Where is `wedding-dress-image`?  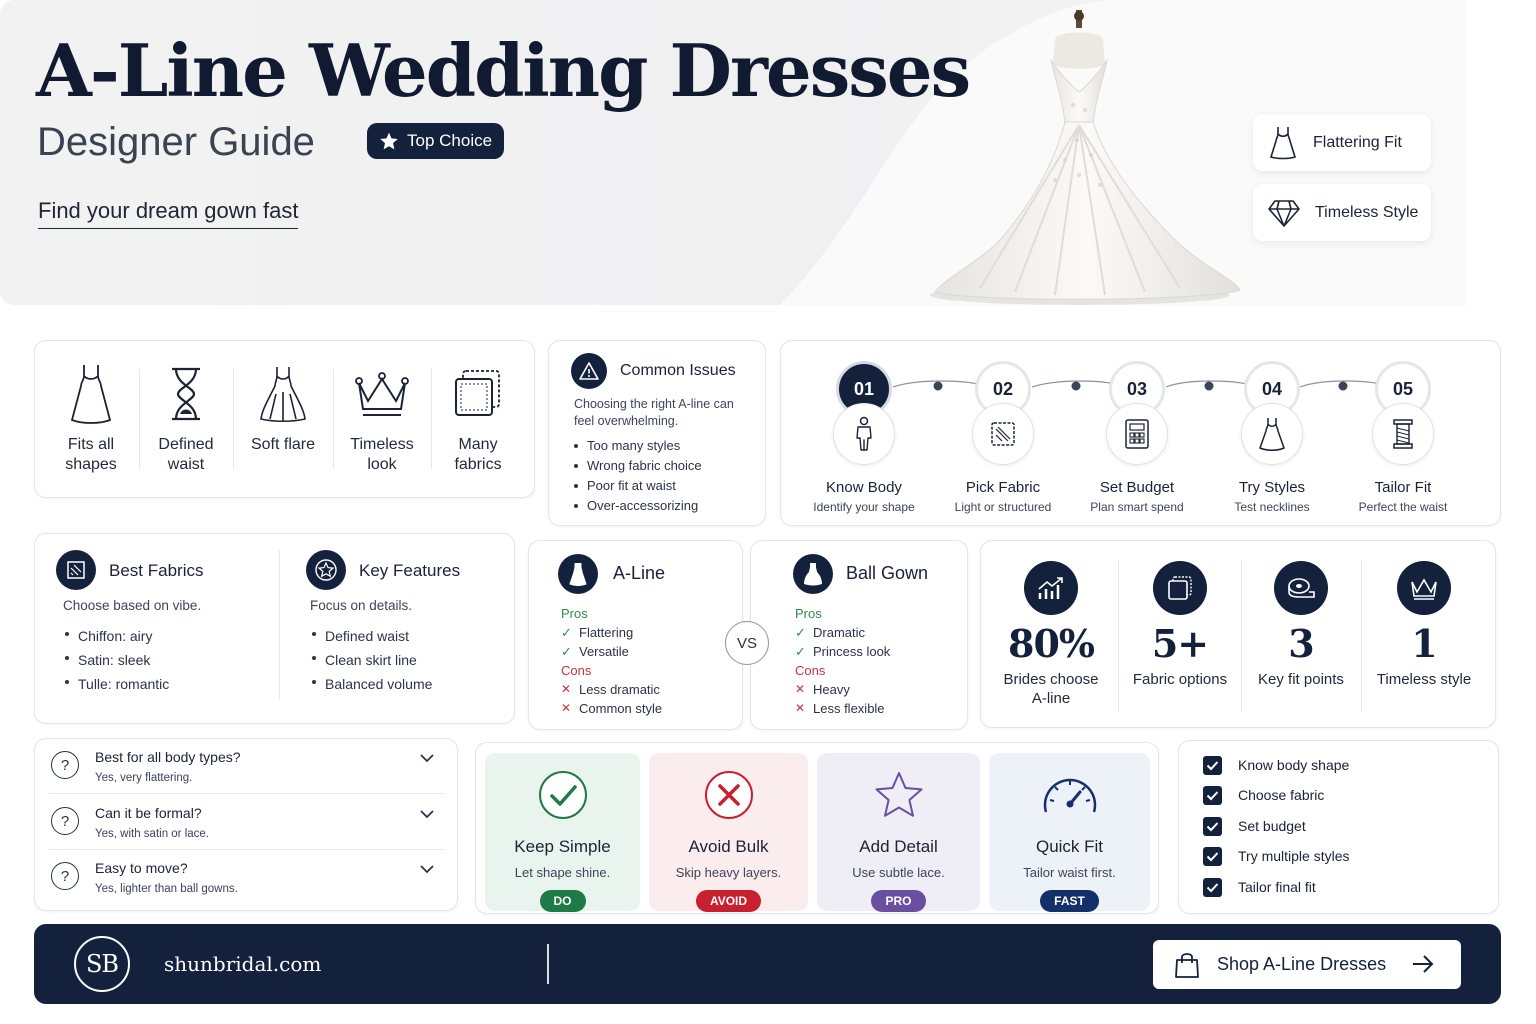 wedding-dress-image is located at coordinates (1085, 157).